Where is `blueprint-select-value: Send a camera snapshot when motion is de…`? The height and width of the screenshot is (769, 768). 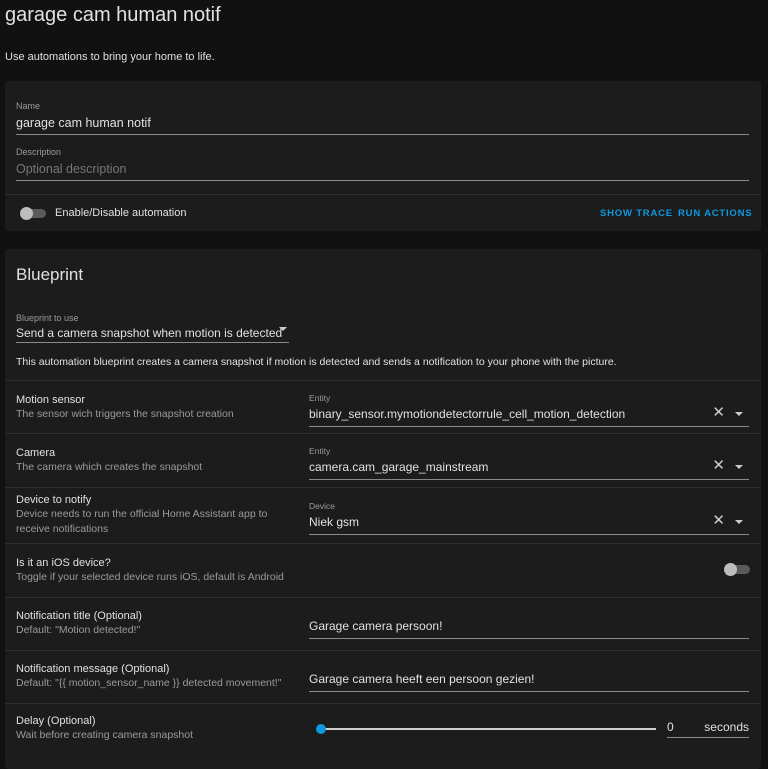
blueprint-select-value: Send a camera snapshot when motion is de… is located at coordinates (149, 333).